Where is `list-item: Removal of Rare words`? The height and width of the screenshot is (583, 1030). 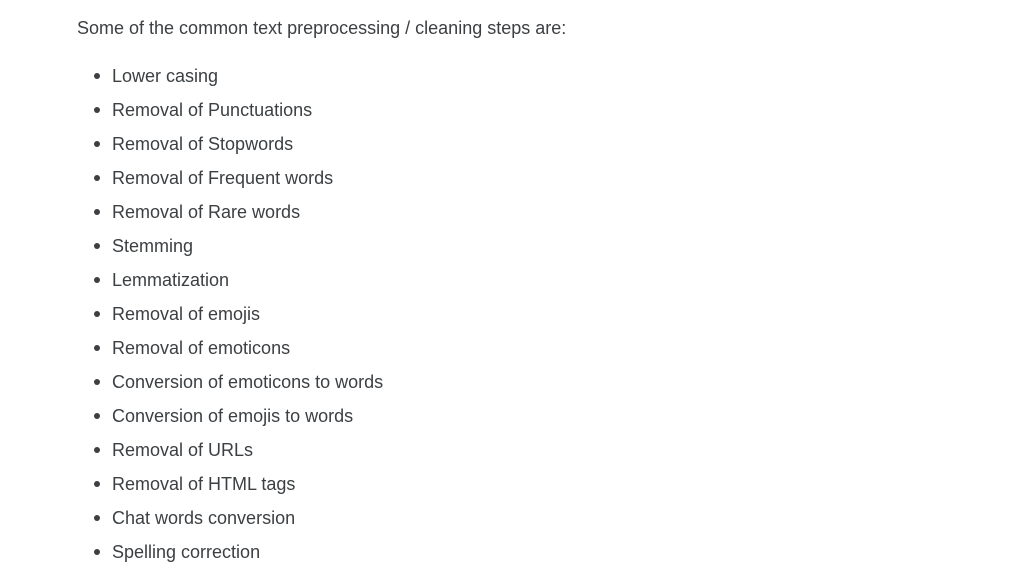 list-item: Removal of Rare words is located at coordinates (527, 219).